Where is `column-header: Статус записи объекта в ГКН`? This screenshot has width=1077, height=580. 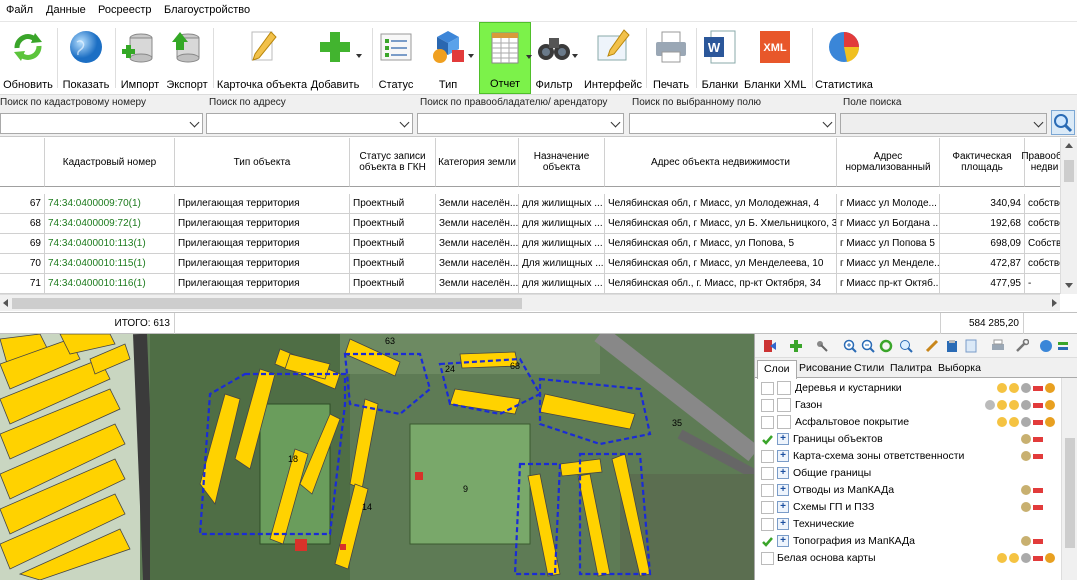
column-header: Статус записи объекта в ГКН is located at coordinates (393, 162).